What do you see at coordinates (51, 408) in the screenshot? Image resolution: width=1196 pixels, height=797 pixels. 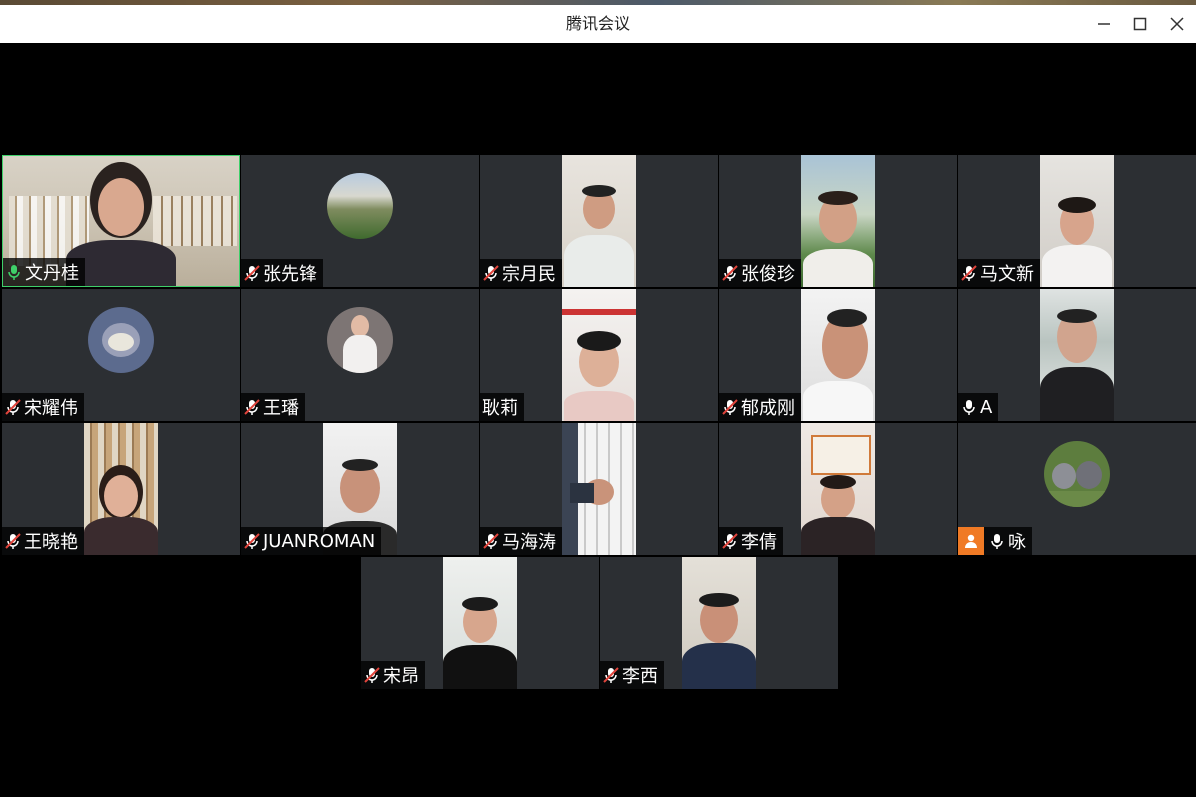 I see `participant-name: 宋耀伟` at bounding box center [51, 408].